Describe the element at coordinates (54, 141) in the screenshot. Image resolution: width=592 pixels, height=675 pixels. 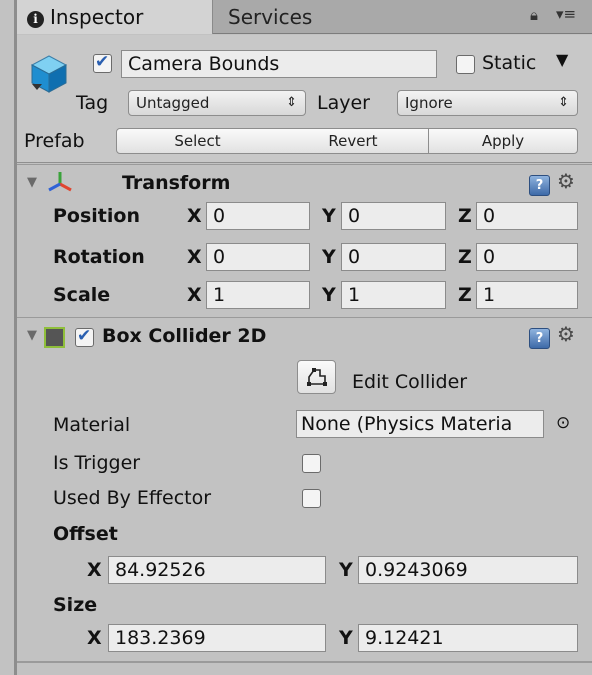
I see `prefab-label: Prefab` at that location.